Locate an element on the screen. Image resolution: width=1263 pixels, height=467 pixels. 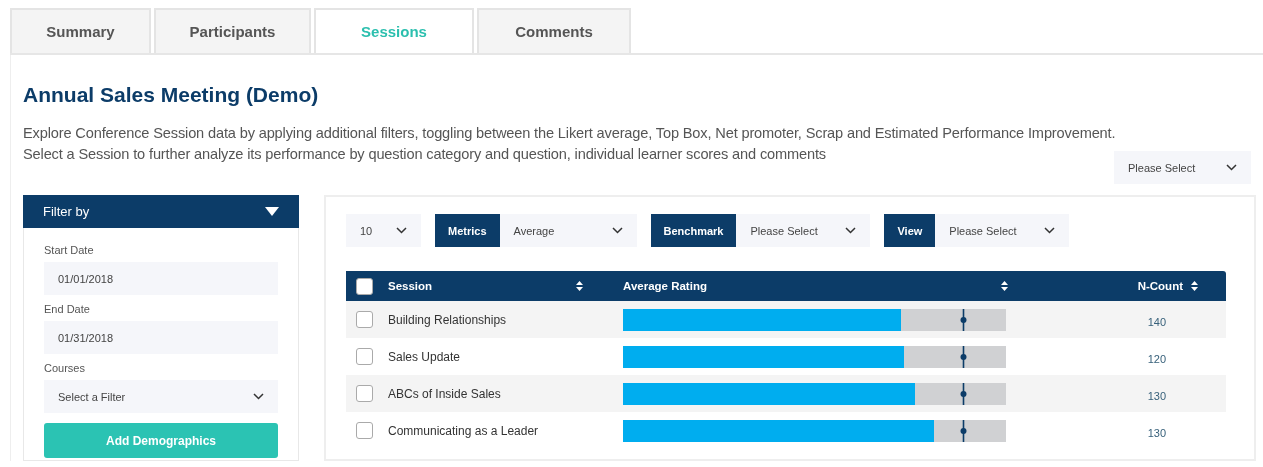
tab: Comments is located at coordinates (554, 30).